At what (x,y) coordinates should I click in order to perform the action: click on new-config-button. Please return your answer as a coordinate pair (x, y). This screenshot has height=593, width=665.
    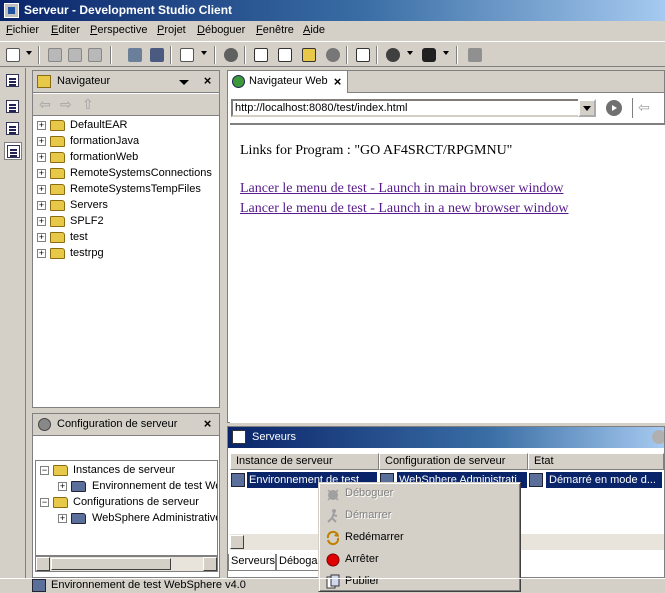
    Looking at the image, I should click on (285, 55).